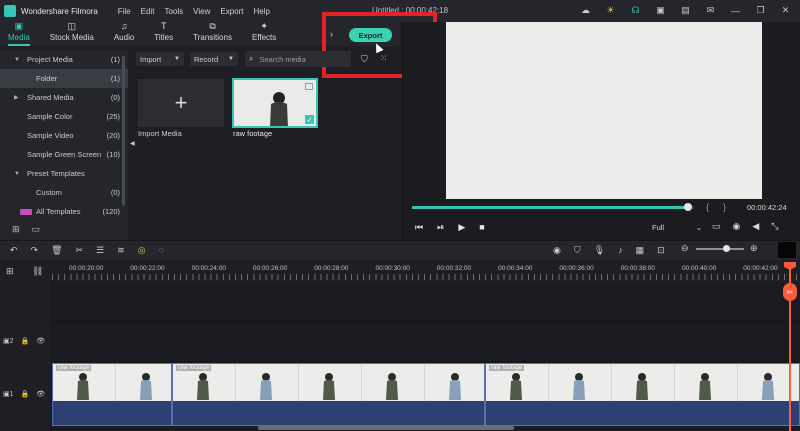  I want to click on sidebar-item-project-media: ▼ Project Media (1), so click(64, 59).